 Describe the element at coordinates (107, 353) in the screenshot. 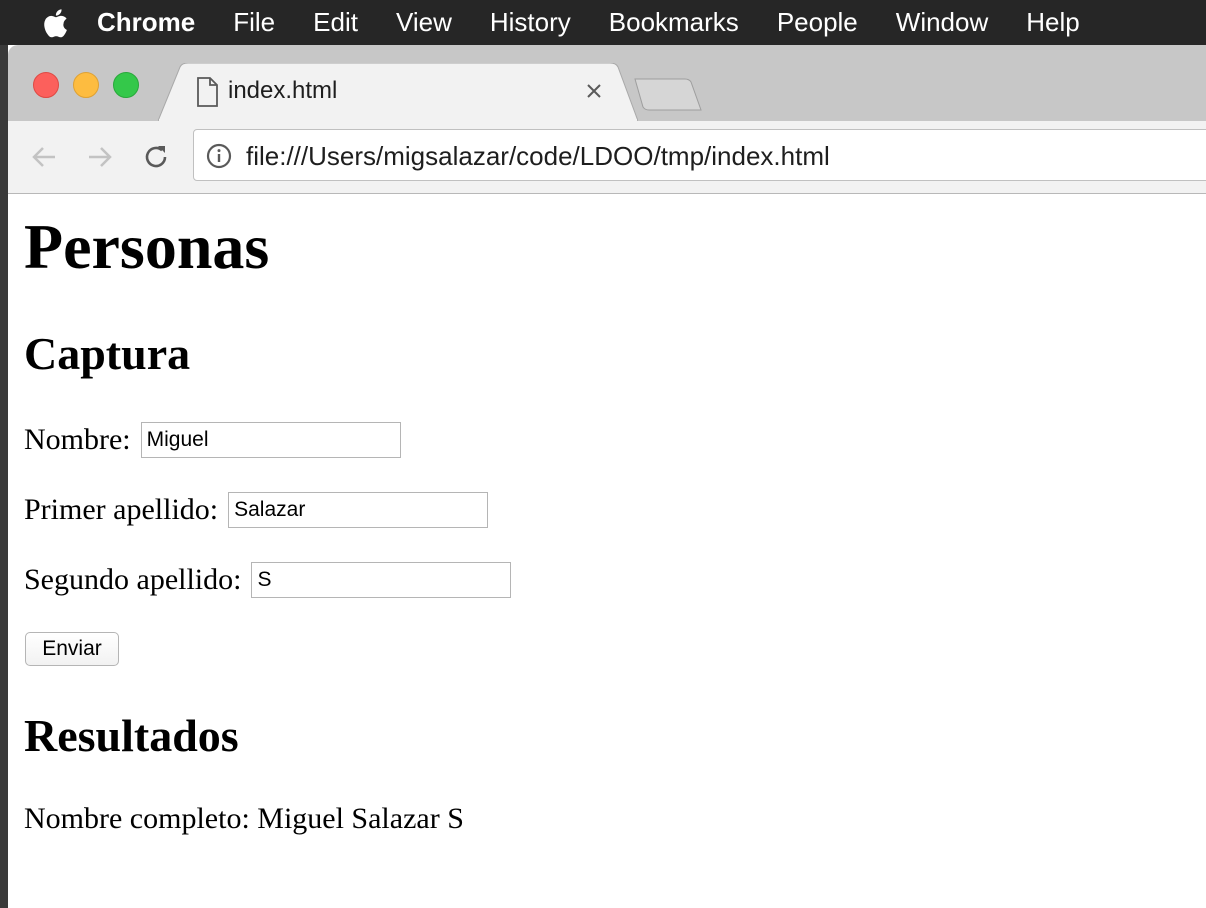

I see `capture-heading: Captura` at that location.